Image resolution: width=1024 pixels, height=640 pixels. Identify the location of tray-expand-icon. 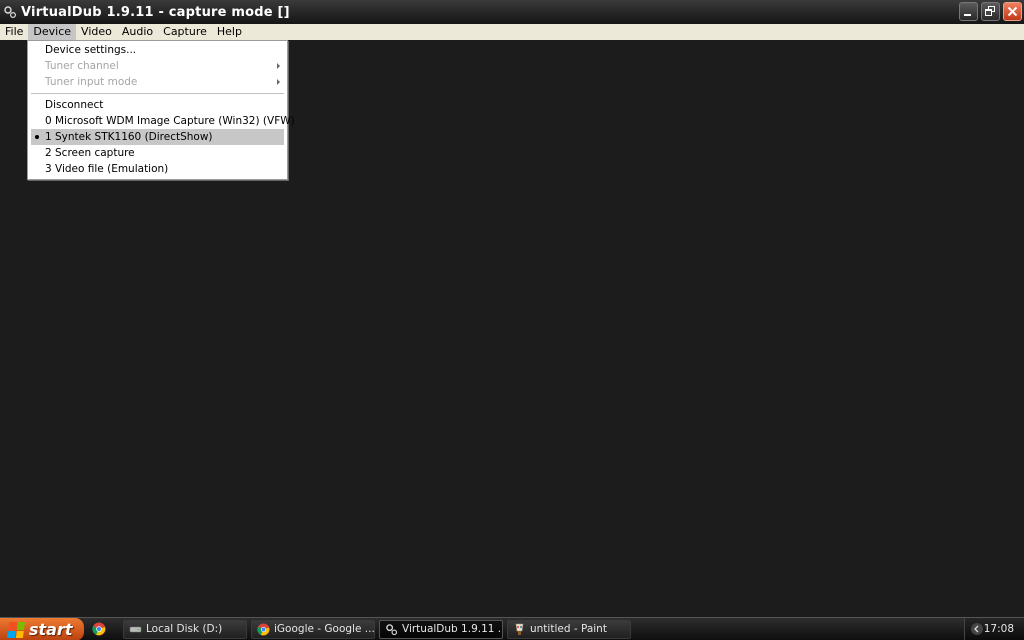
(977, 629).